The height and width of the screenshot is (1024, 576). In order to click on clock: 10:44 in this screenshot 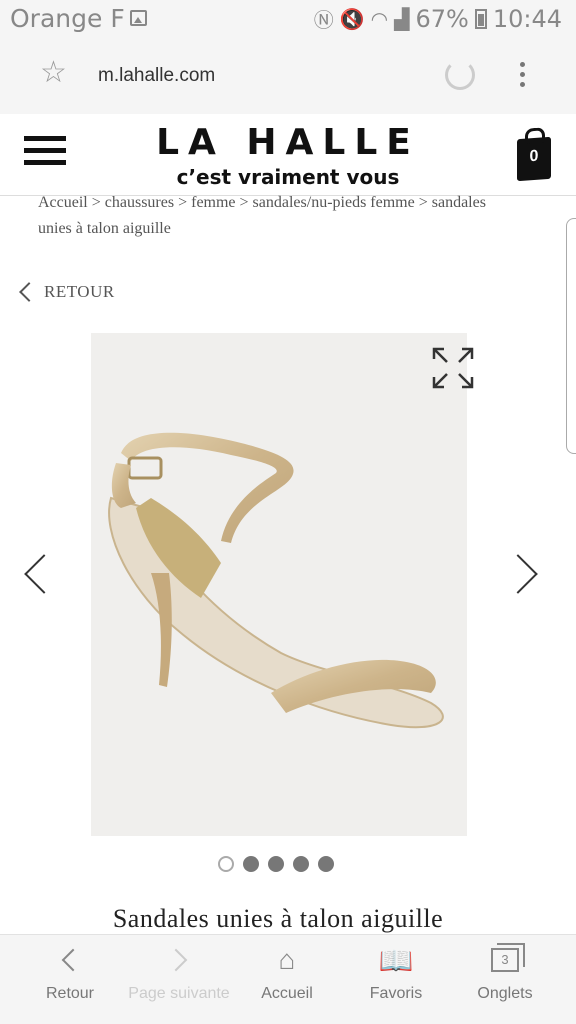, I will do `click(527, 18)`.